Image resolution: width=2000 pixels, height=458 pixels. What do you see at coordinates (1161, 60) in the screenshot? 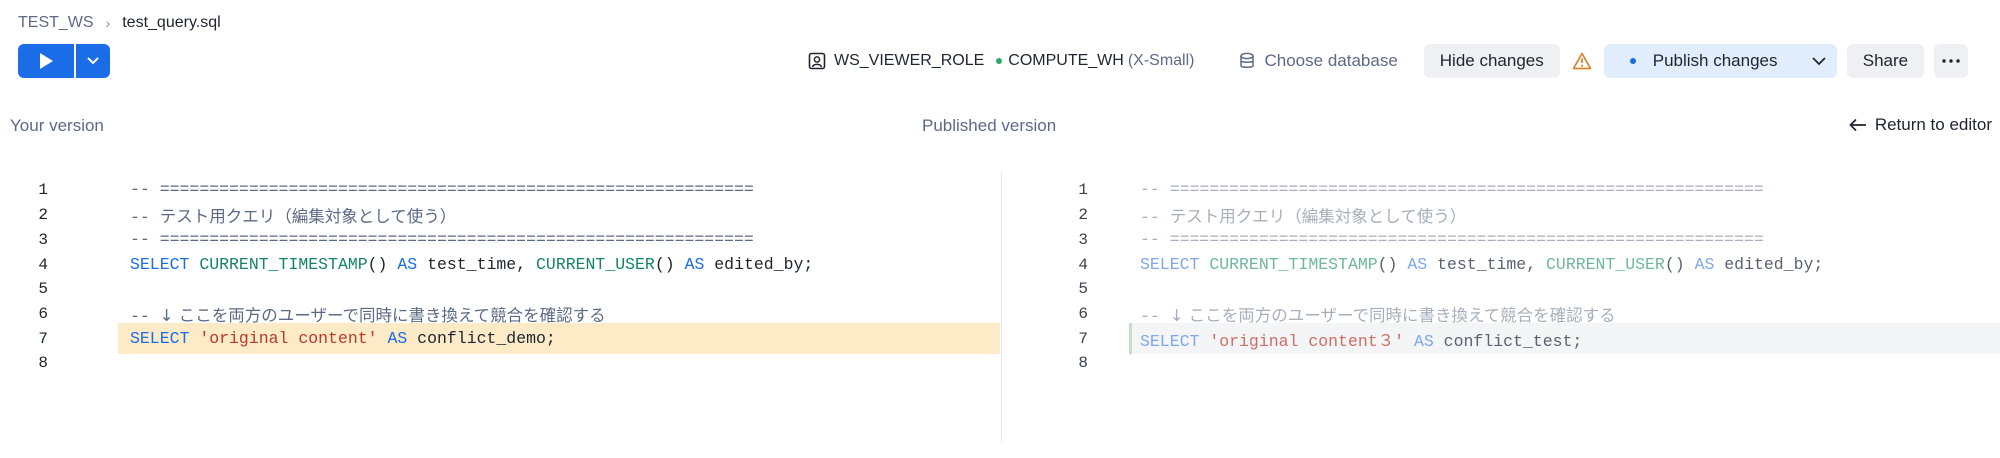
I see `warehouse-size: (X-Small)` at bounding box center [1161, 60].